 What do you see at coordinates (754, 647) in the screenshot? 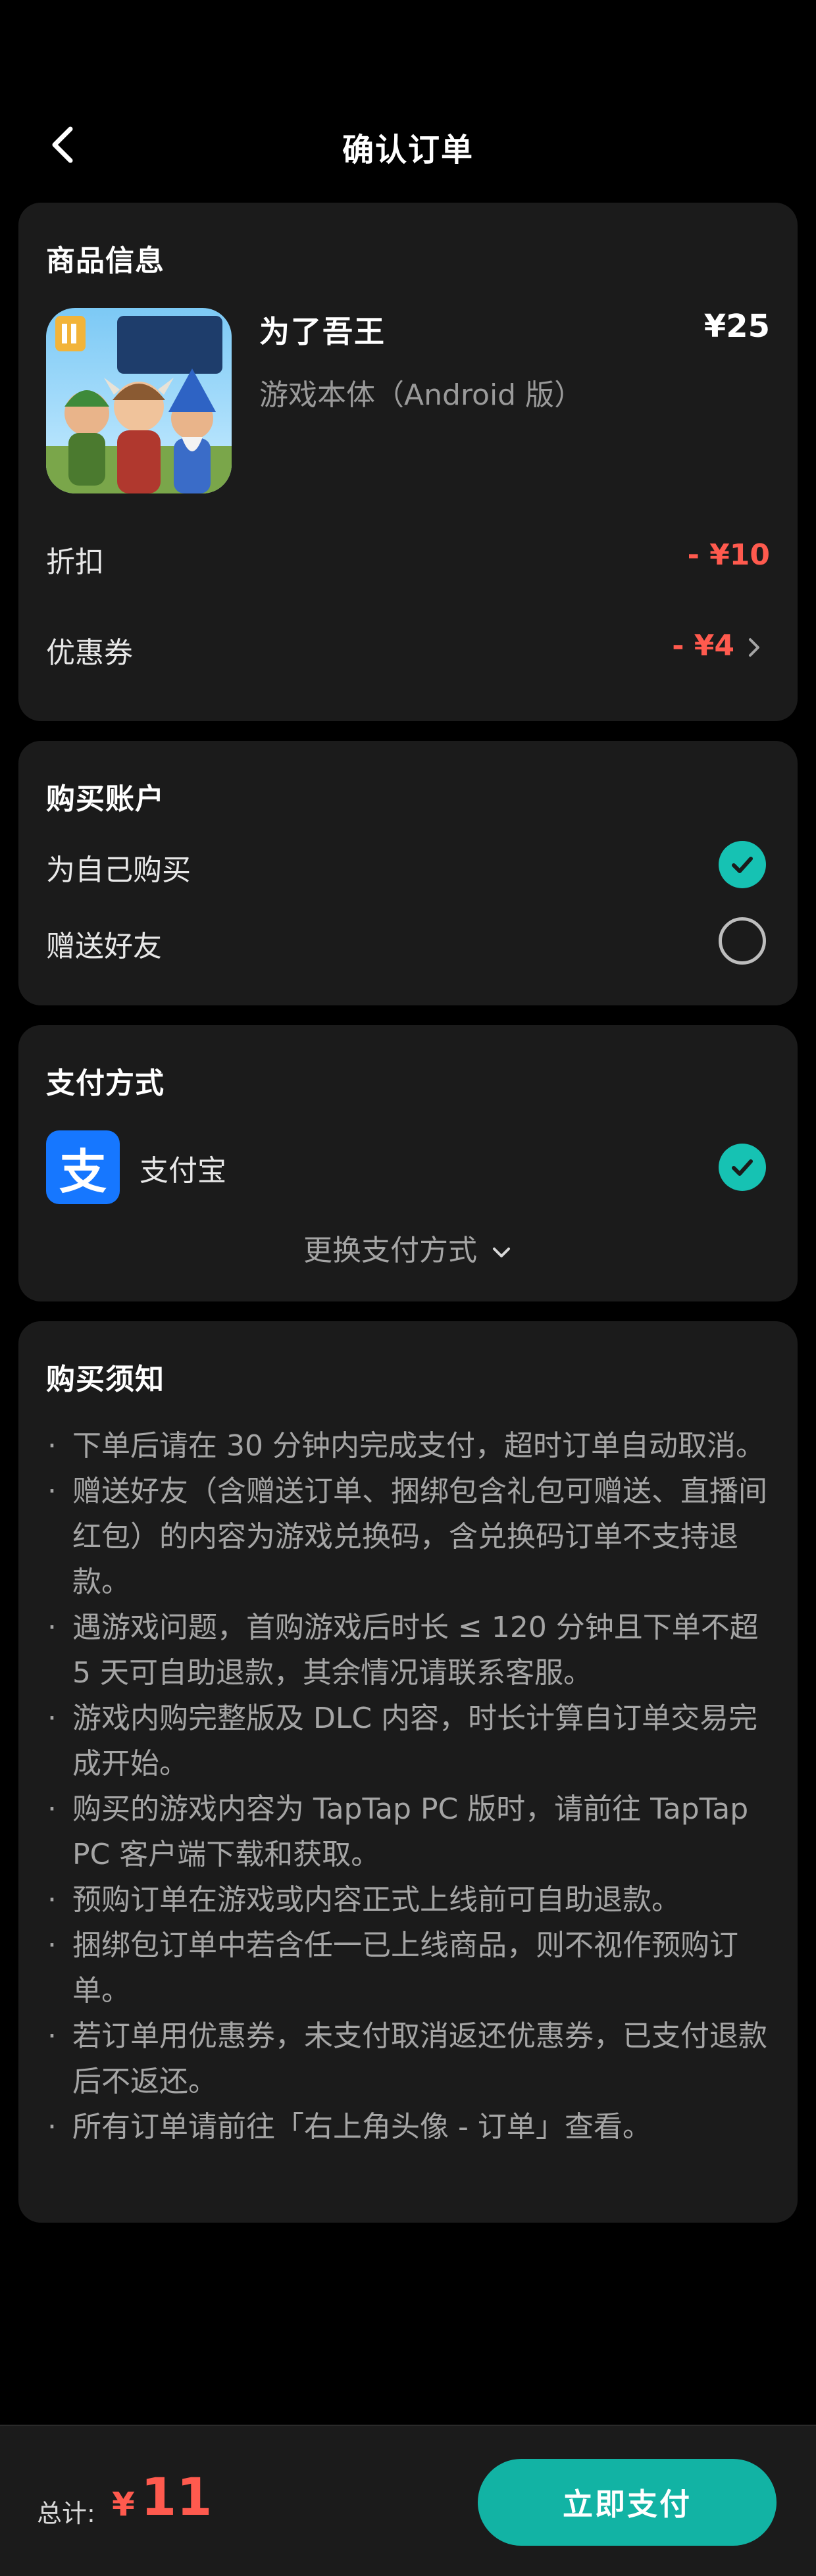
I see `chevron-right-icon` at bounding box center [754, 647].